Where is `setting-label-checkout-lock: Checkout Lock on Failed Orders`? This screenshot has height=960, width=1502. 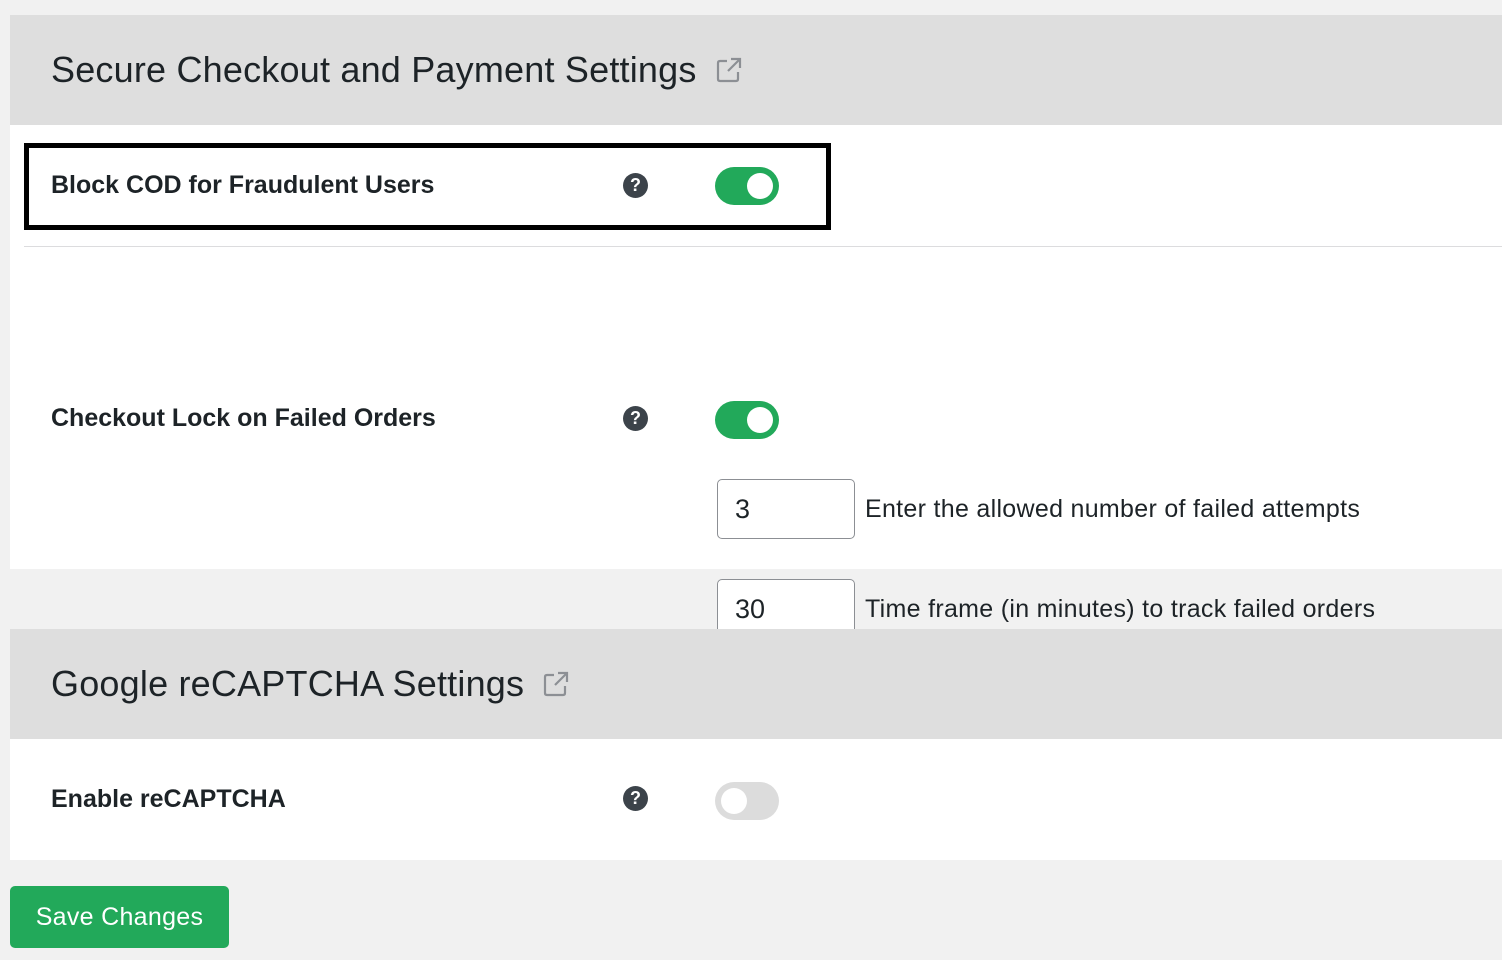 setting-label-checkout-lock: Checkout Lock on Failed Orders is located at coordinates (243, 418).